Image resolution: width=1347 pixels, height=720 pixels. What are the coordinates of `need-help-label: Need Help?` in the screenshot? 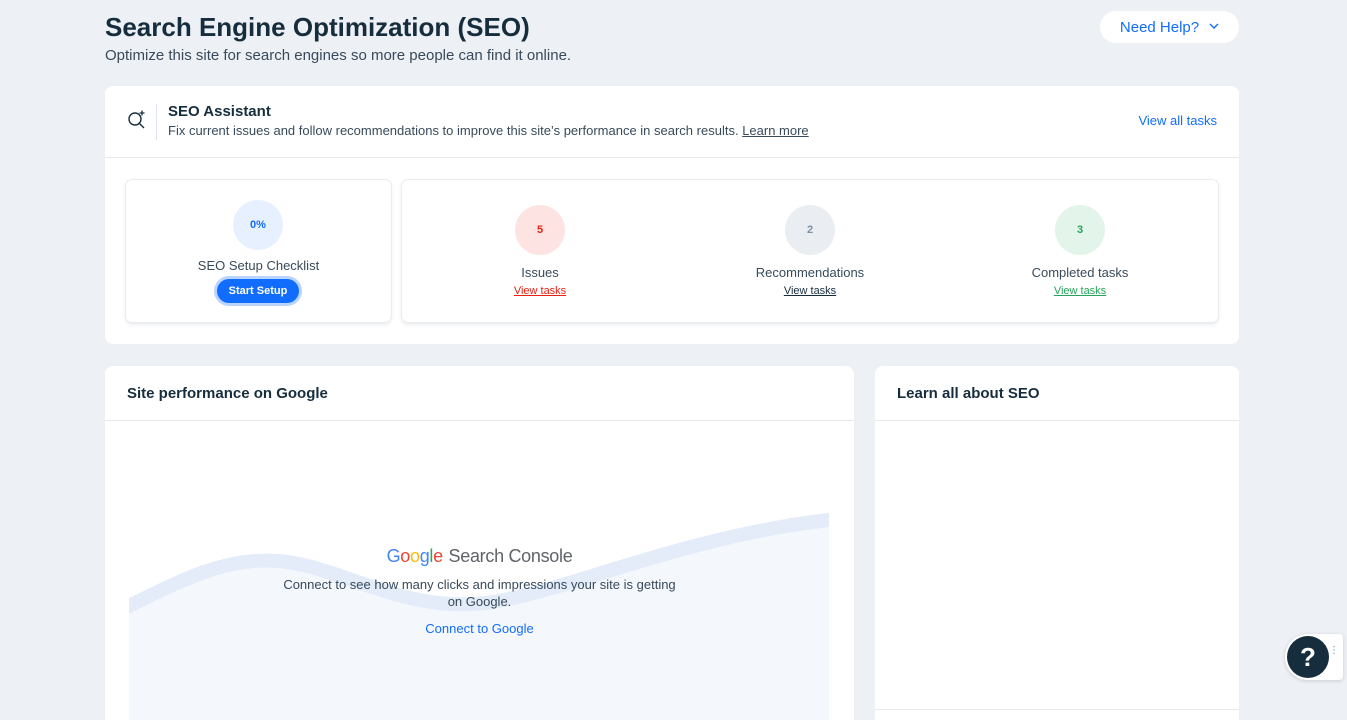 It's located at (1159, 27).